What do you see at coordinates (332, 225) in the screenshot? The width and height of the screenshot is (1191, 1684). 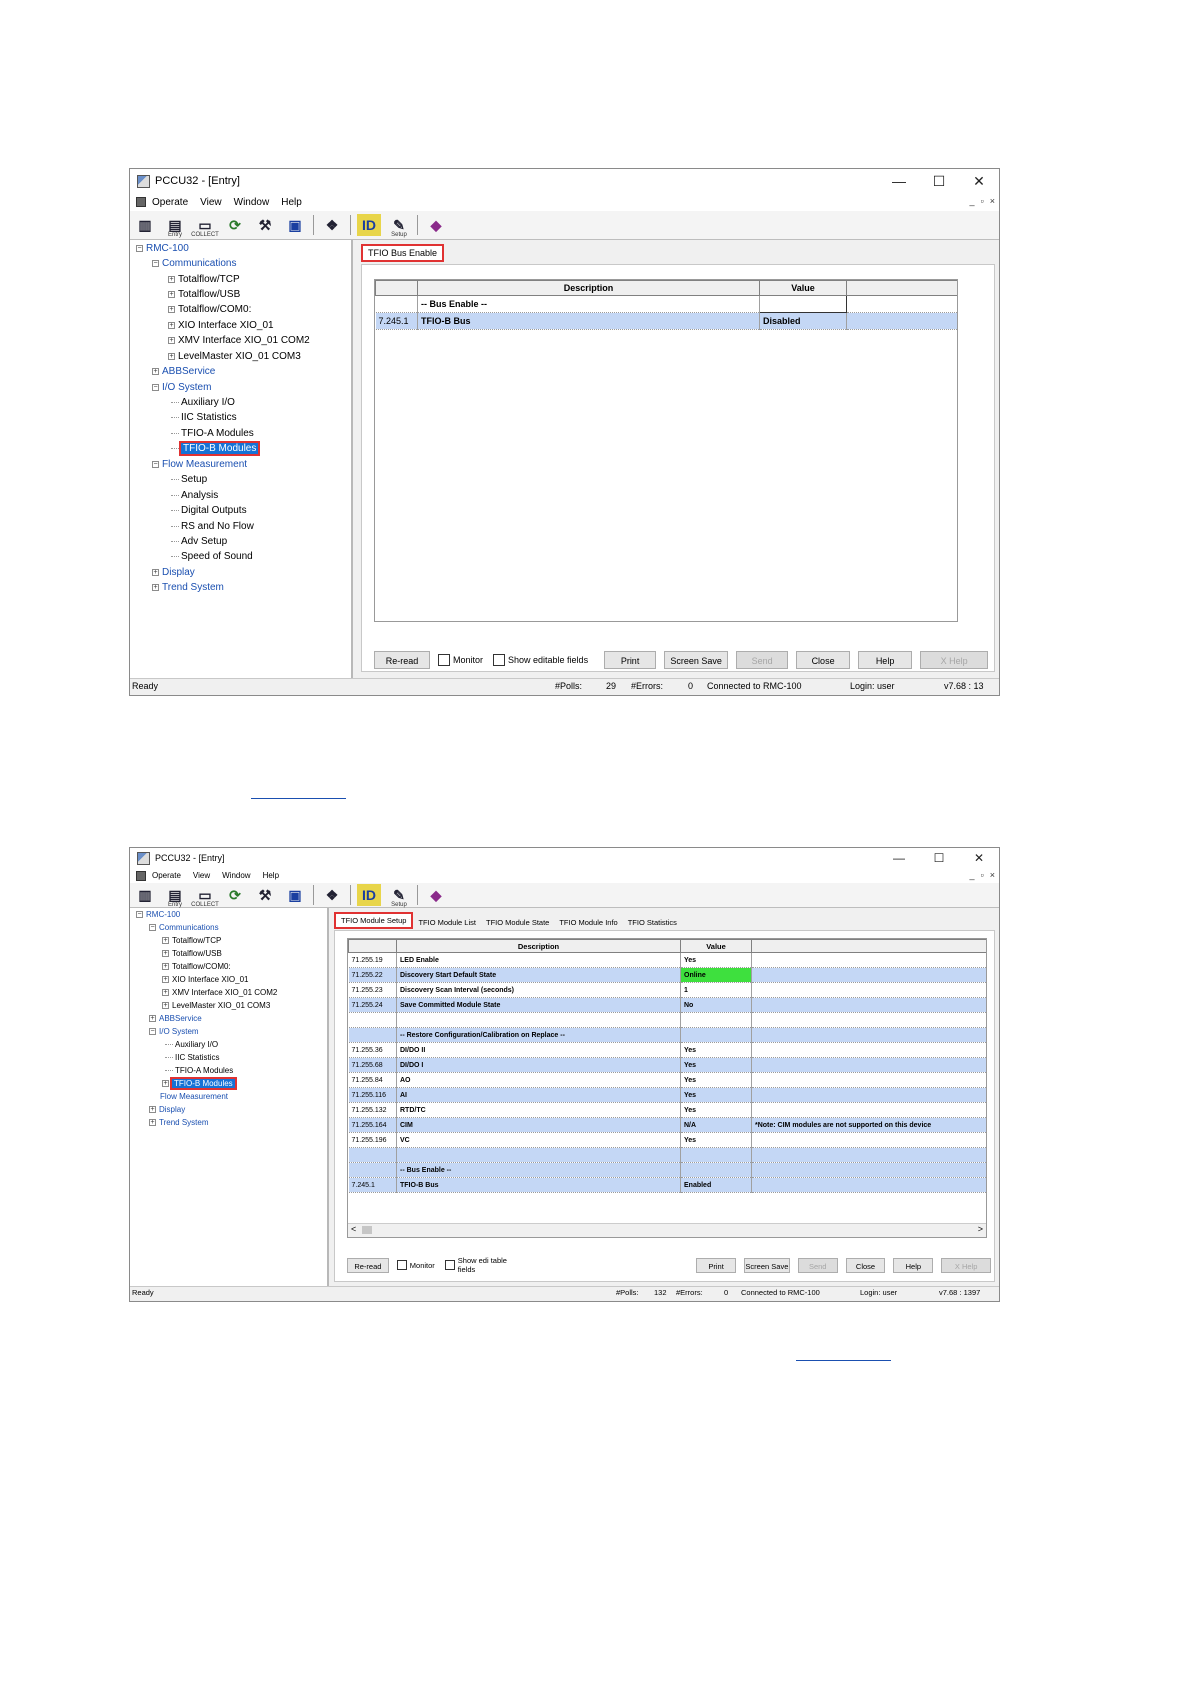 I see `network-icon: ❖` at bounding box center [332, 225].